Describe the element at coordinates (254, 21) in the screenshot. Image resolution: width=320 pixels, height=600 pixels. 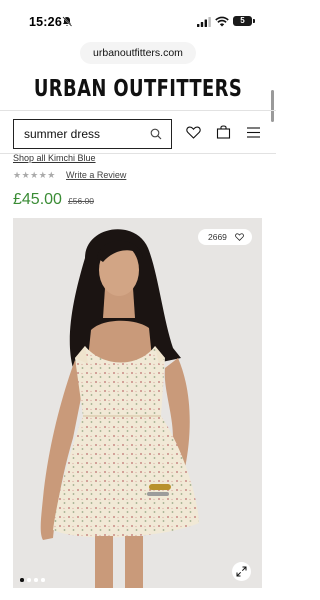
I see `battery-tip` at that location.